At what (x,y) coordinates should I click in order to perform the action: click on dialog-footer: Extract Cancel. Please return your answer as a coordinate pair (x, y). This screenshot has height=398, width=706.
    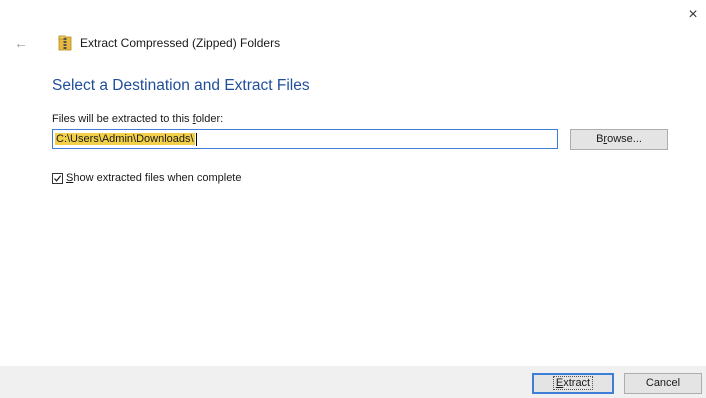
    Looking at the image, I should click on (353, 382).